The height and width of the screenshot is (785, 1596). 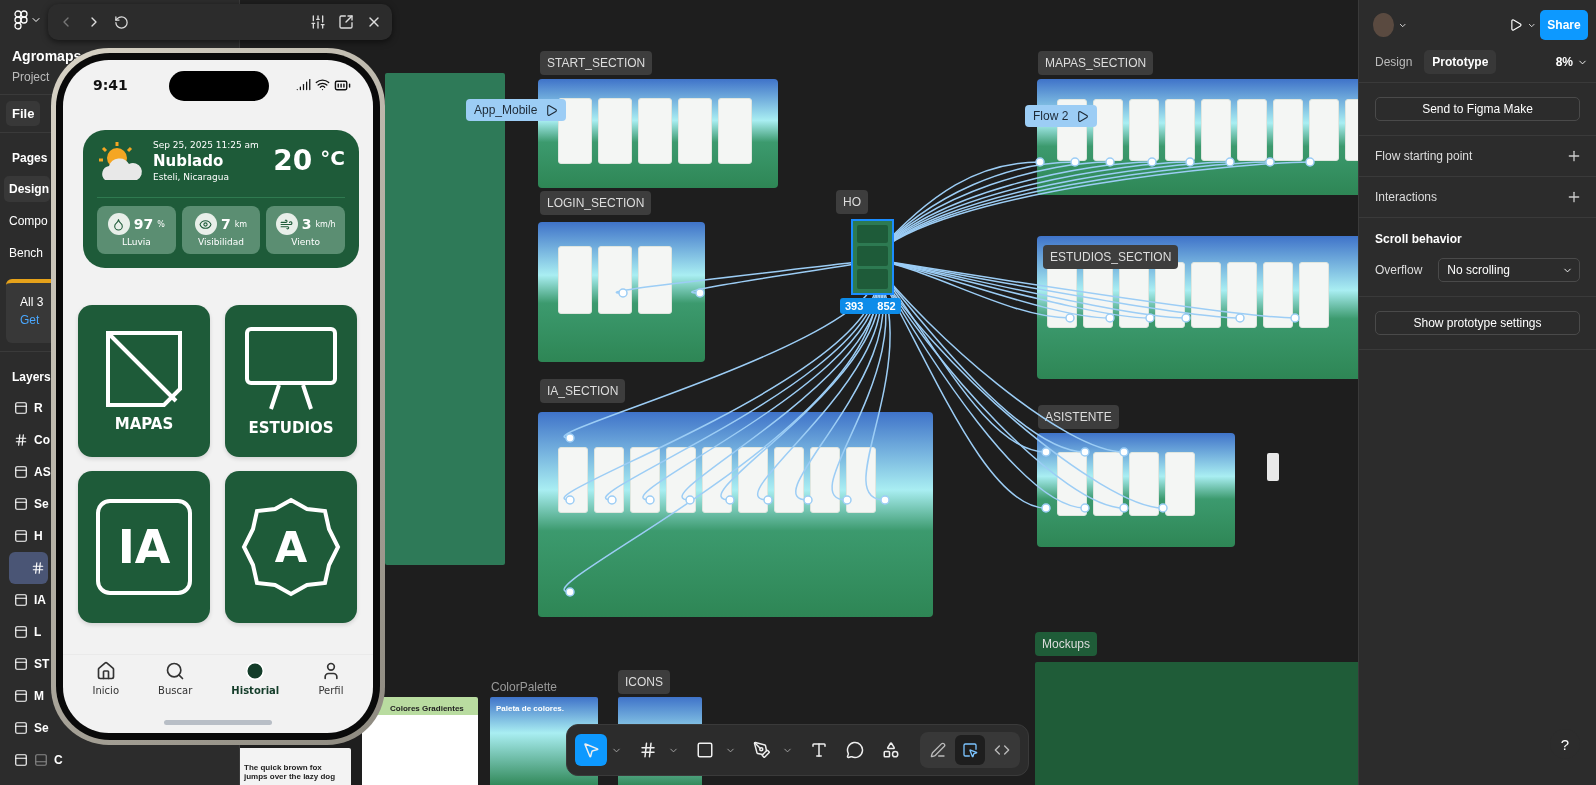 I want to click on status-time: 9:41, so click(x=110, y=85).